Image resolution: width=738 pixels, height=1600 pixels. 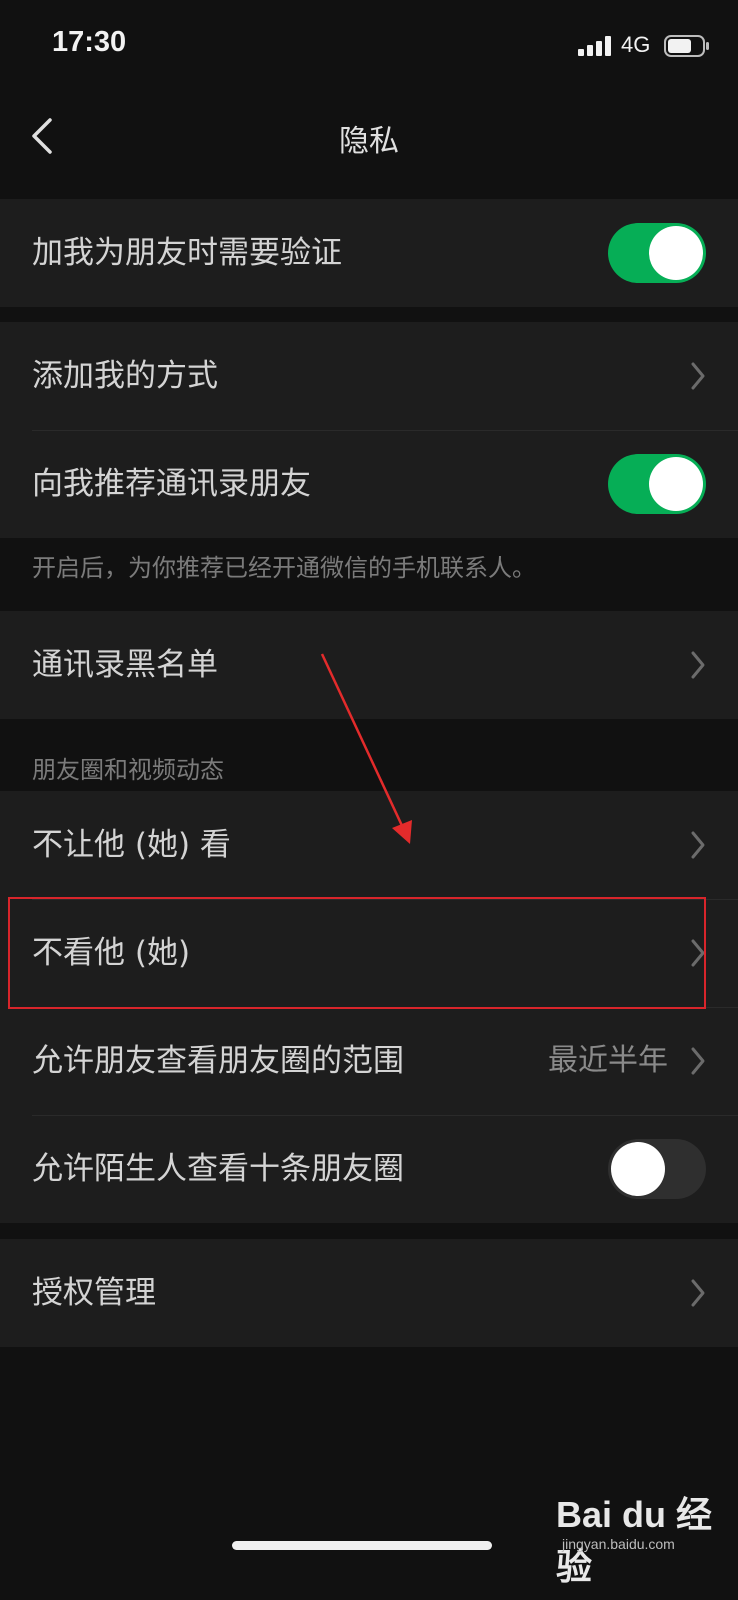 What do you see at coordinates (284, 568) in the screenshot?
I see `recommend-contacts-footer: 开启后，为你推荐已经开通微信的手机联系人。` at bounding box center [284, 568].